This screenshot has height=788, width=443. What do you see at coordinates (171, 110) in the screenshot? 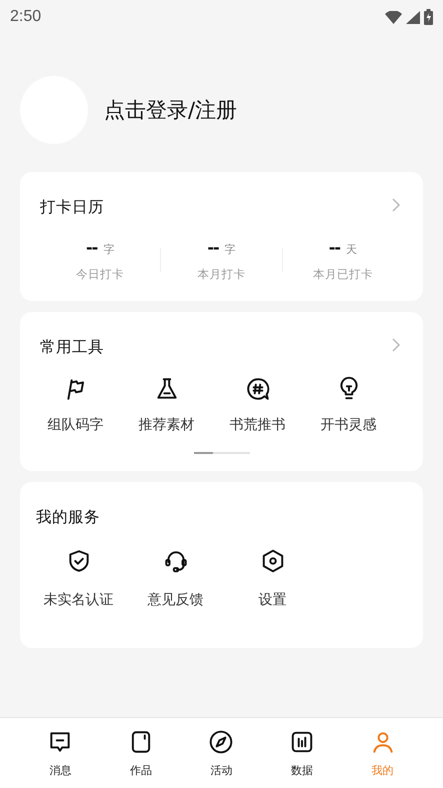
I see `login-register-link: 点击登录/注册` at bounding box center [171, 110].